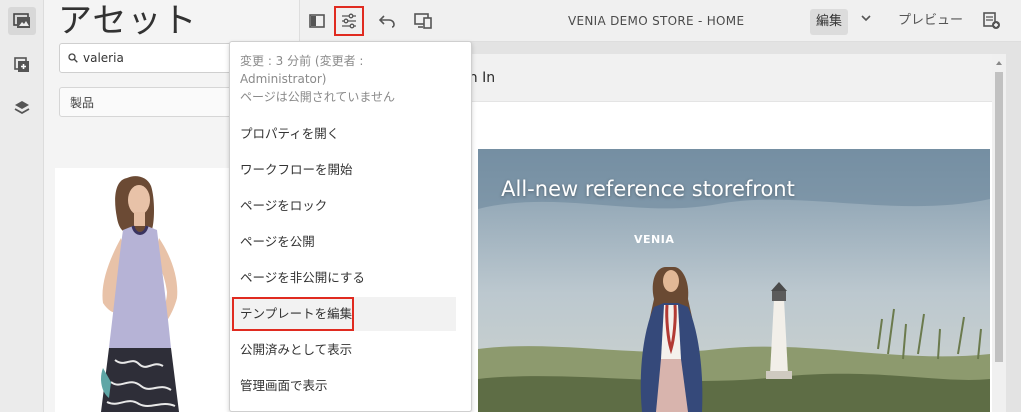 The width and height of the screenshot is (1021, 412). What do you see at coordinates (302, 61) in the screenshot?
I see `modified-info: 変更 : 3 分前 (変更者 :` at bounding box center [302, 61].